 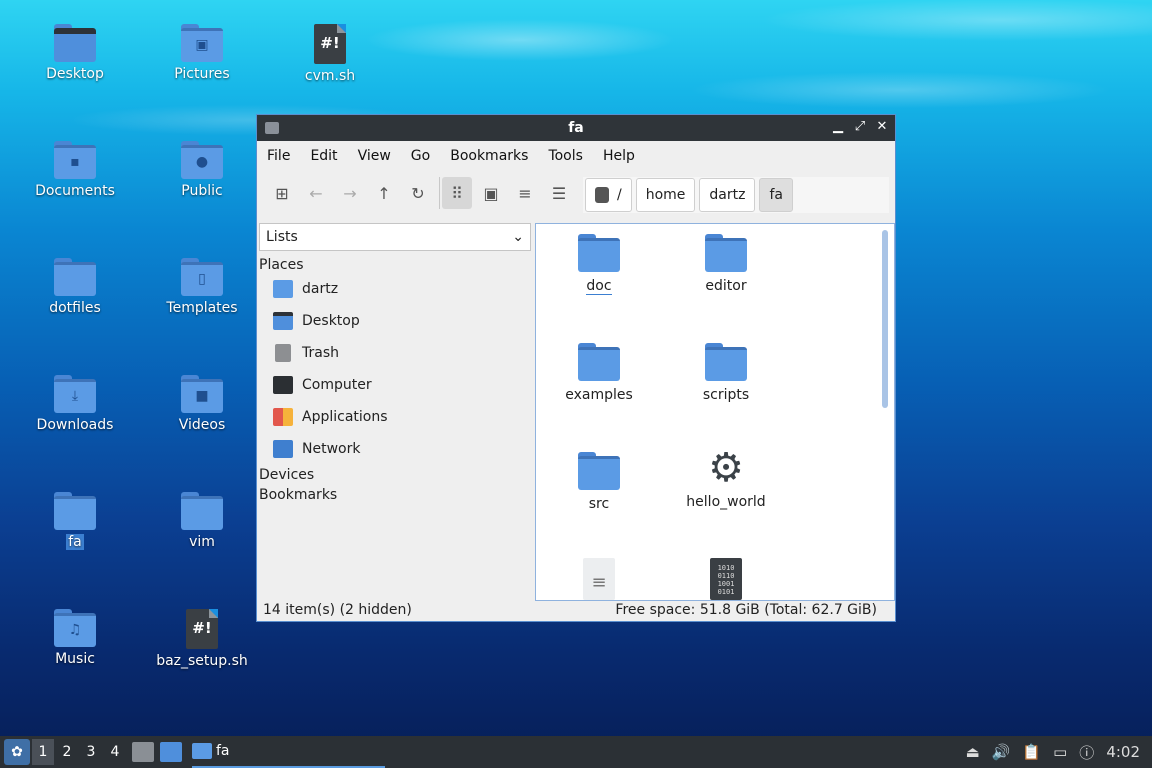 I want to click on public-folder-icon: ●, so click(x=202, y=160).